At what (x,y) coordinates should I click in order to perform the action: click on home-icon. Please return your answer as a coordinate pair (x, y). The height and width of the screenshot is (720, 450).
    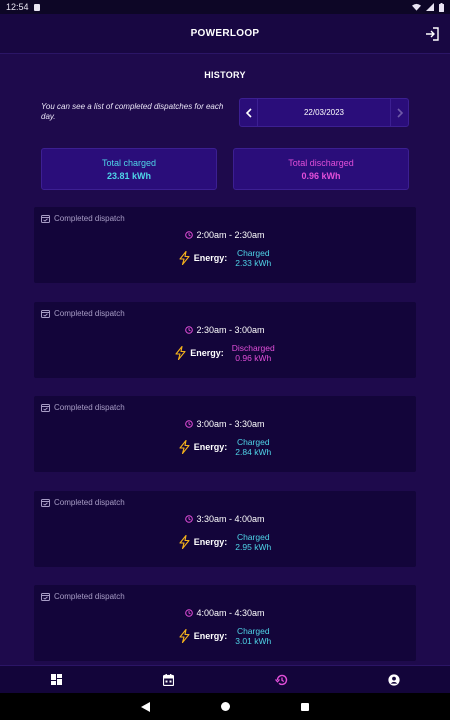
    Looking at the image, I should click on (225, 706).